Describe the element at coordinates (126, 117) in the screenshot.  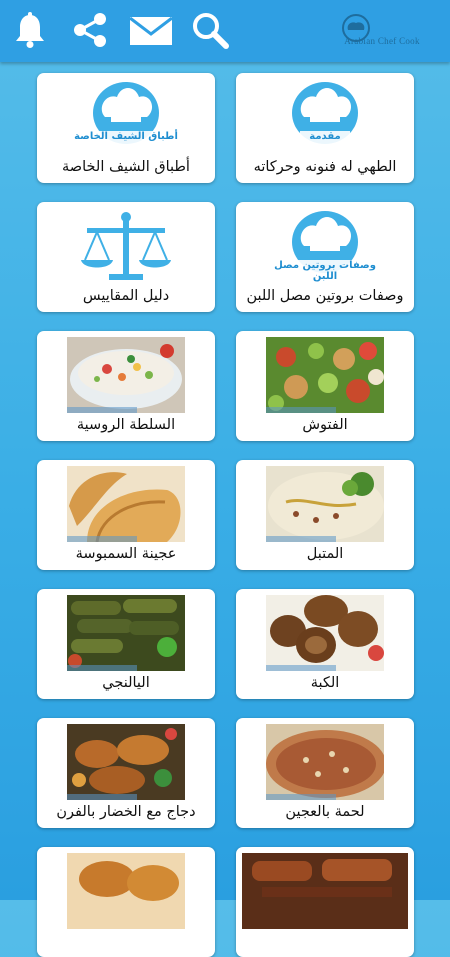
I see `chef-hat-logo-icon: أطباق الشيف الخاصة` at that location.